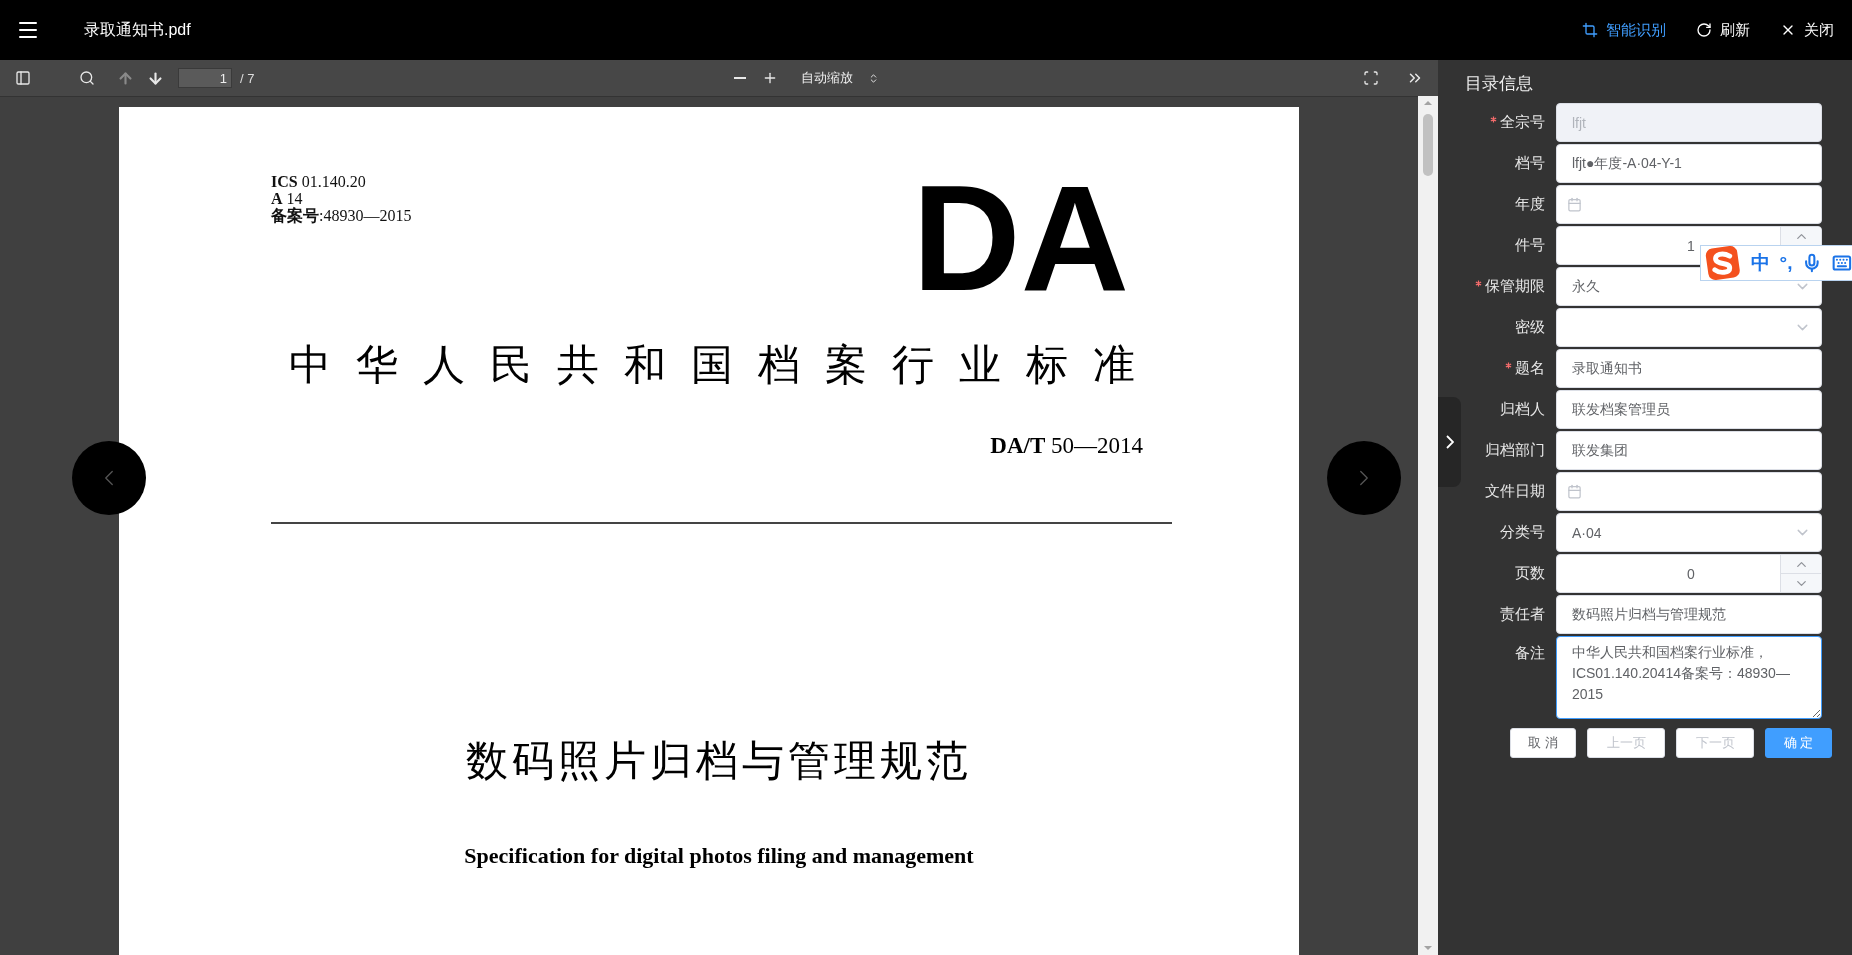 Image resolution: width=1852 pixels, height=955 pixels. I want to click on standard-number: DA/T 50—2014, so click(1066, 446).